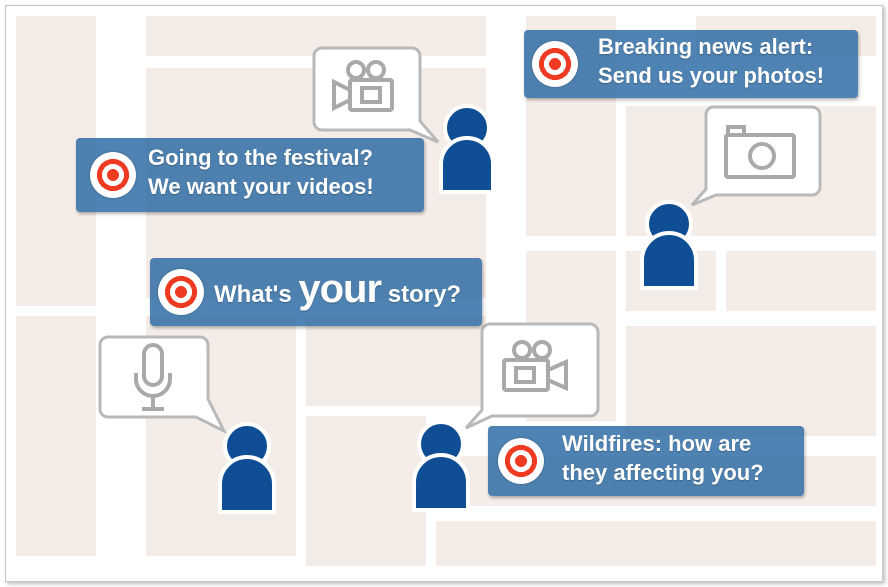 The width and height of the screenshot is (888, 587). I want to click on card-line: Wildfires: how are, so click(657, 443).